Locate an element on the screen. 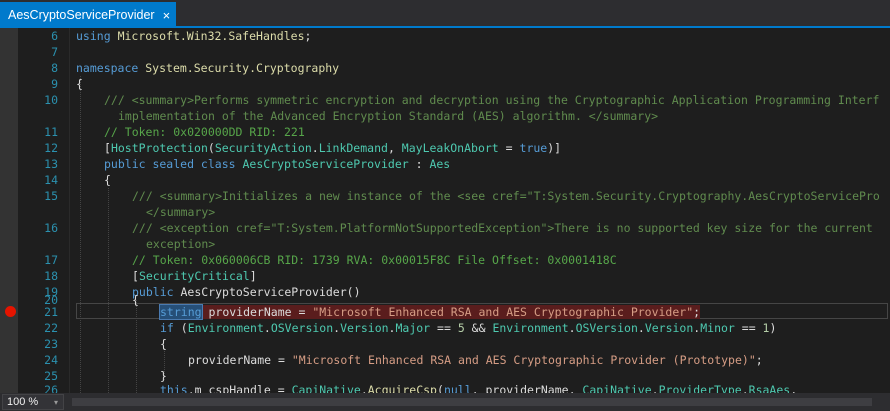 The height and width of the screenshot is (411, 890). horizontal-scrollbar is located at coordinates (478, 402).